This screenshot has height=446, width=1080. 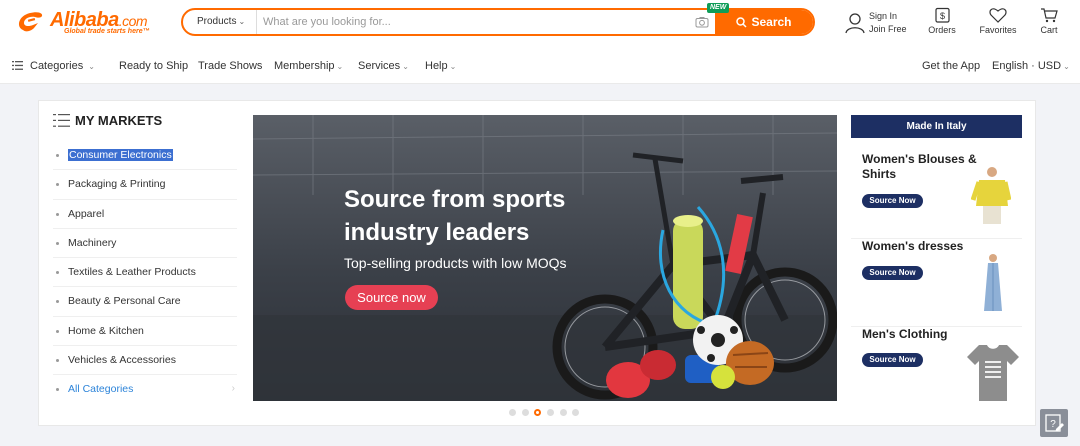 What do you see at coordinates (991, 195) in the screenshot?
I see `yellow-blouse-image` at bounding box center [991, 195].